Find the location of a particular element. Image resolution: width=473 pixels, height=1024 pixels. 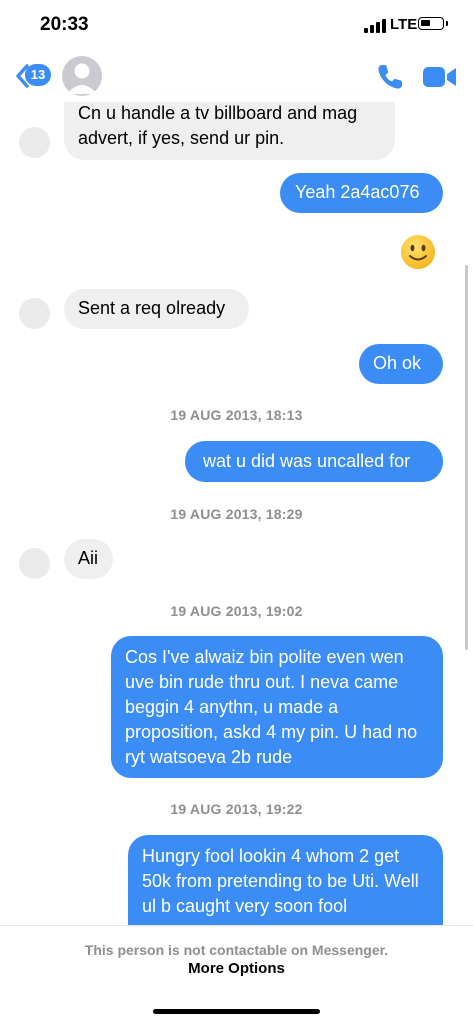

slightly-smiling-face-icon is located at coordinates (418, 252).